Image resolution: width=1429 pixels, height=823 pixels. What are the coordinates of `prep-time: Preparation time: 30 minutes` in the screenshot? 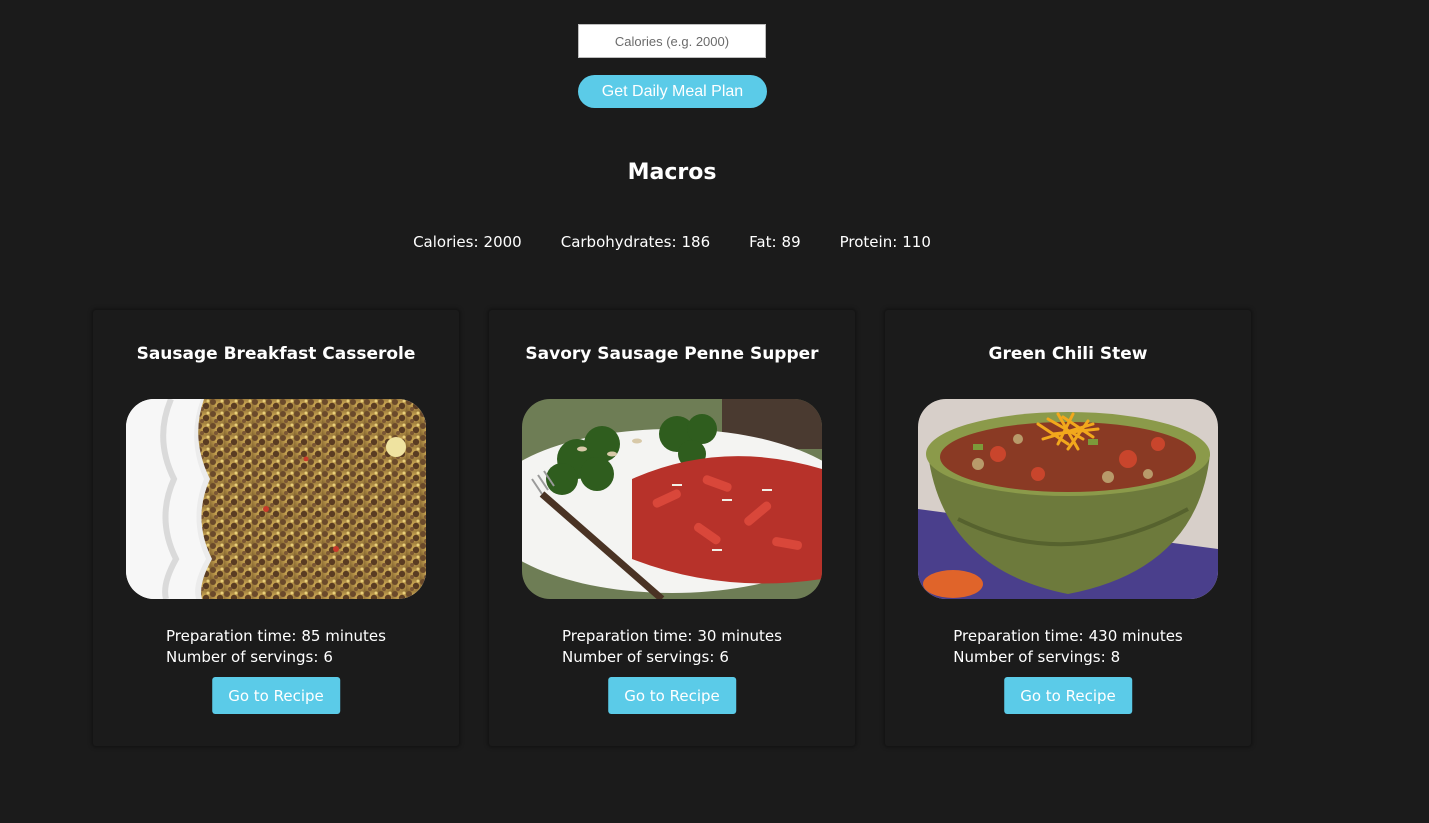 It's located at (672, 636).